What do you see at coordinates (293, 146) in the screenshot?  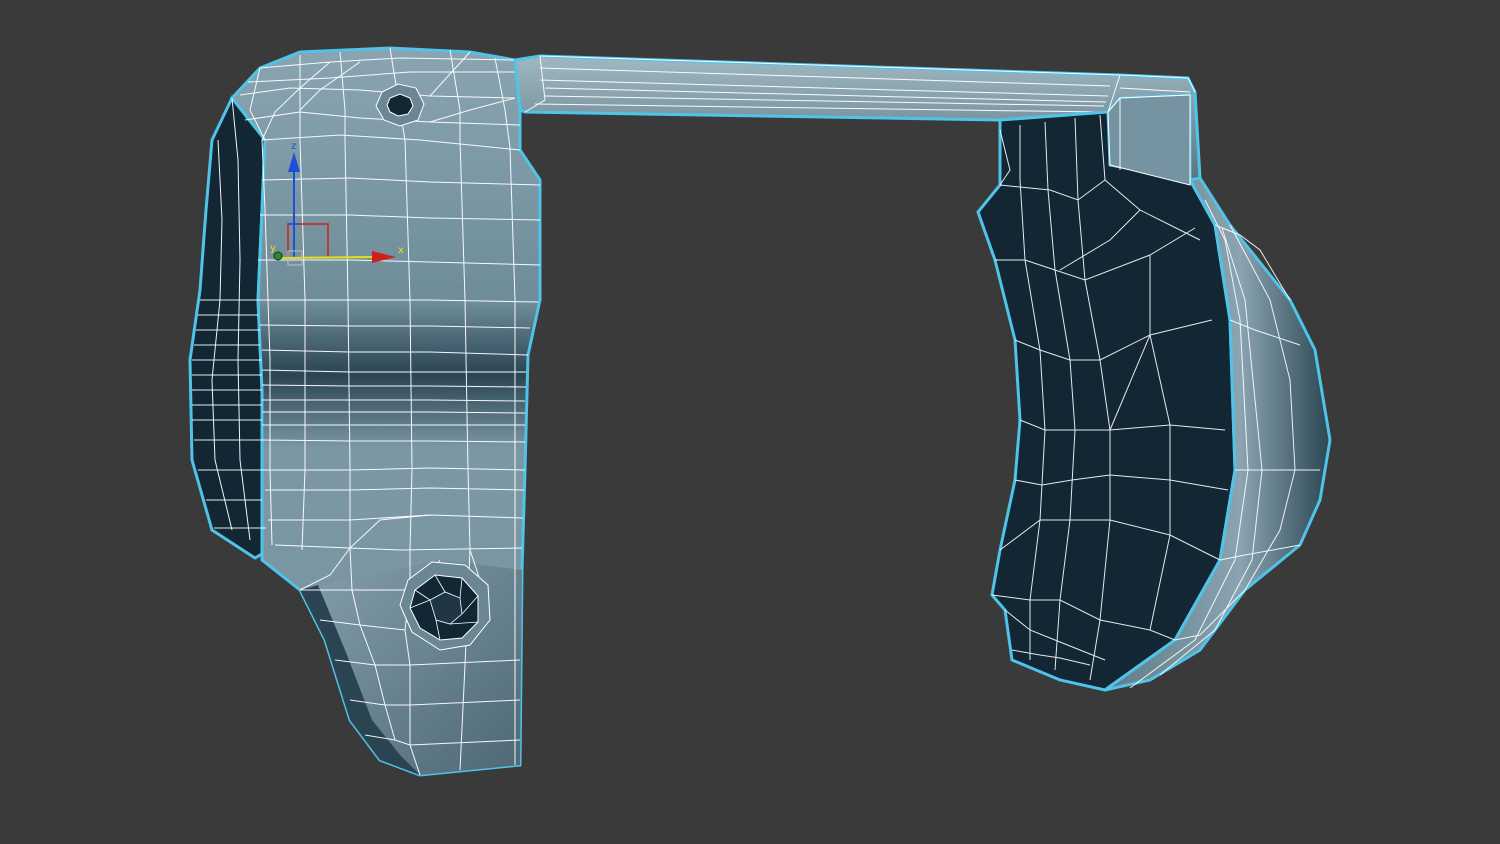 I see `gizmo-z-label: z` at bounding box center [293, 146].